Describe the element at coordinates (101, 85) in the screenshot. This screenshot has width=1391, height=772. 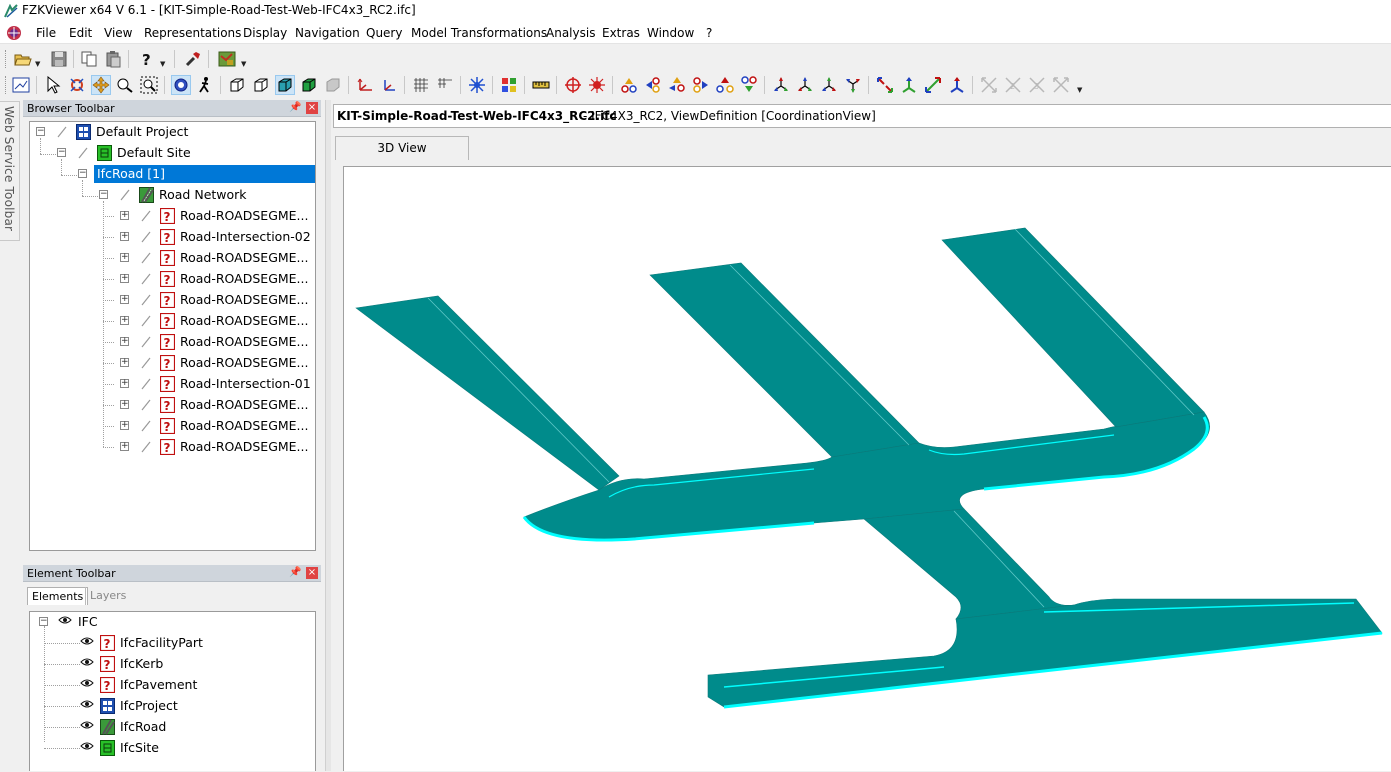
I see `pan-icon` at that location.